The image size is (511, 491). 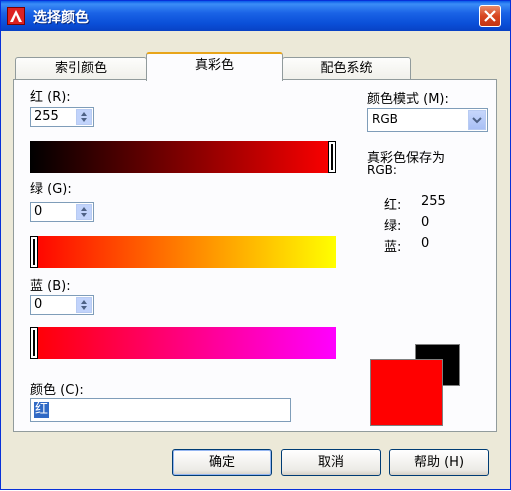 I want to click on green-spinner: 0, so click(x=62, y=212).